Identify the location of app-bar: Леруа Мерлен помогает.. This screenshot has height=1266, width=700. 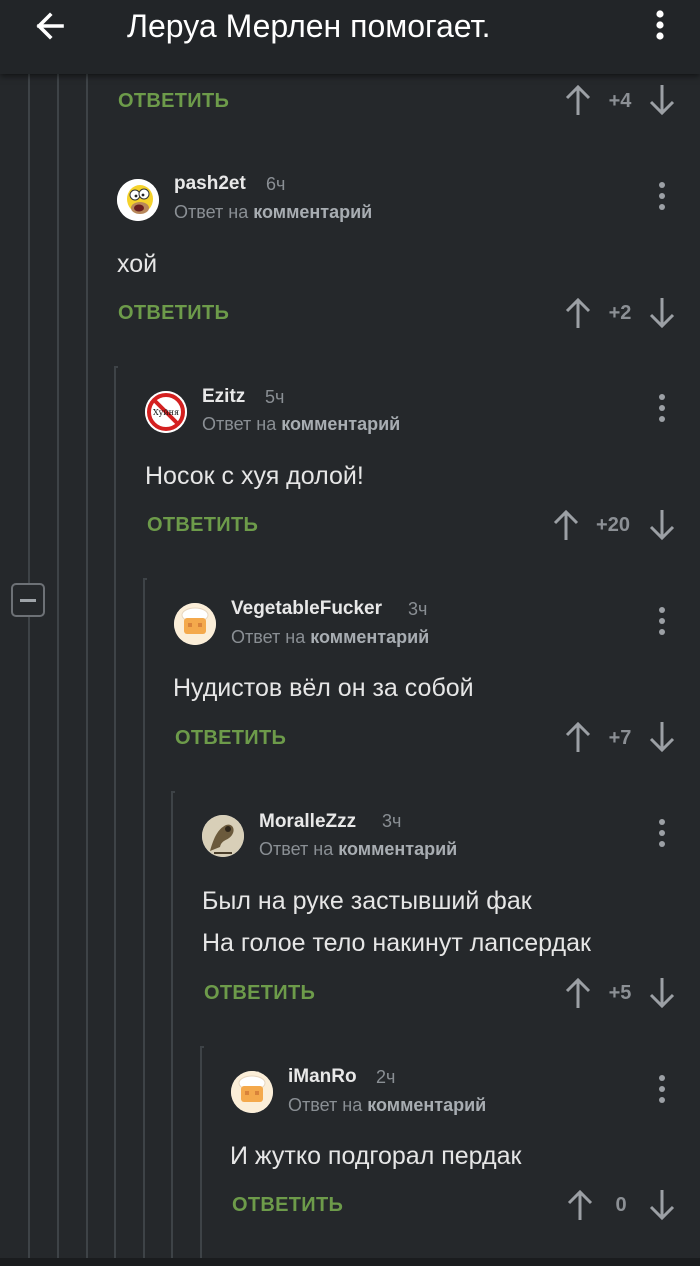
(350, 37).